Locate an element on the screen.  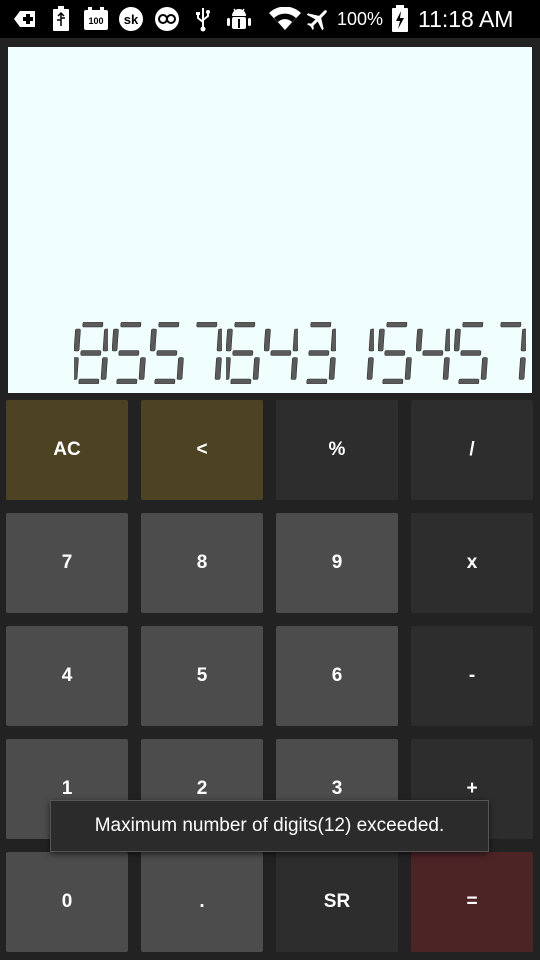
battery-percent: 100% is located at coordinates (360, 19).